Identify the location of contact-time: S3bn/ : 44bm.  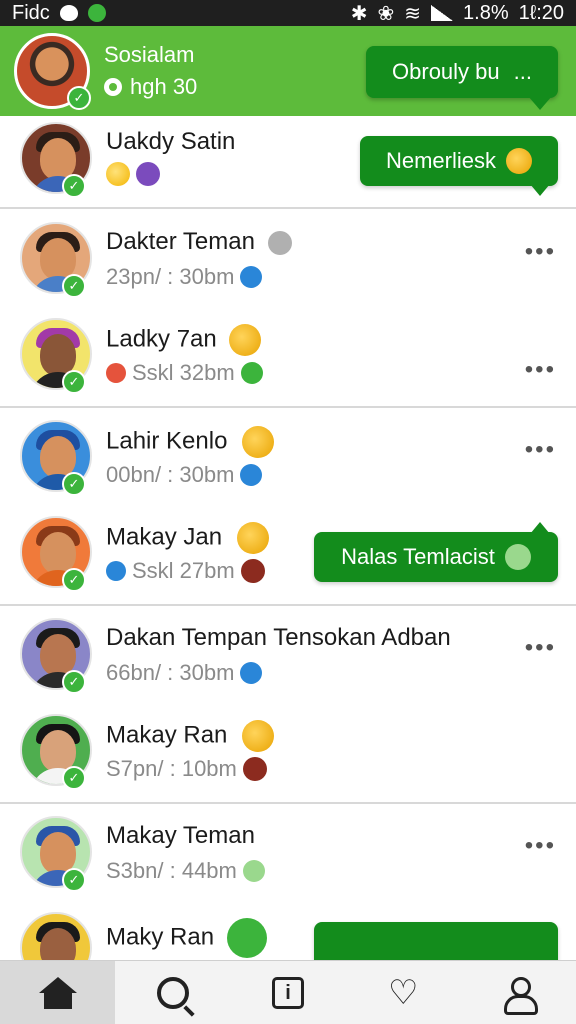
(171, 870).